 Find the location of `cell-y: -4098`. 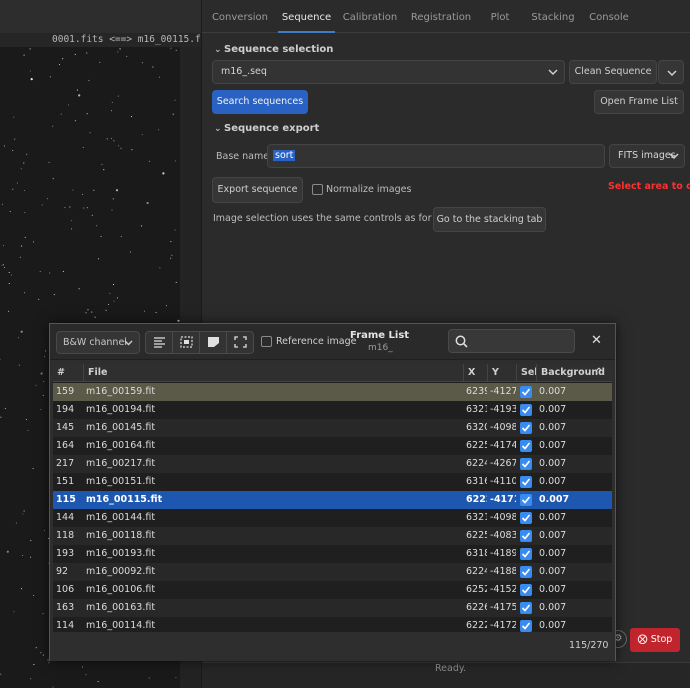

cell-y: -4098 is located at coordinates (503, 517).